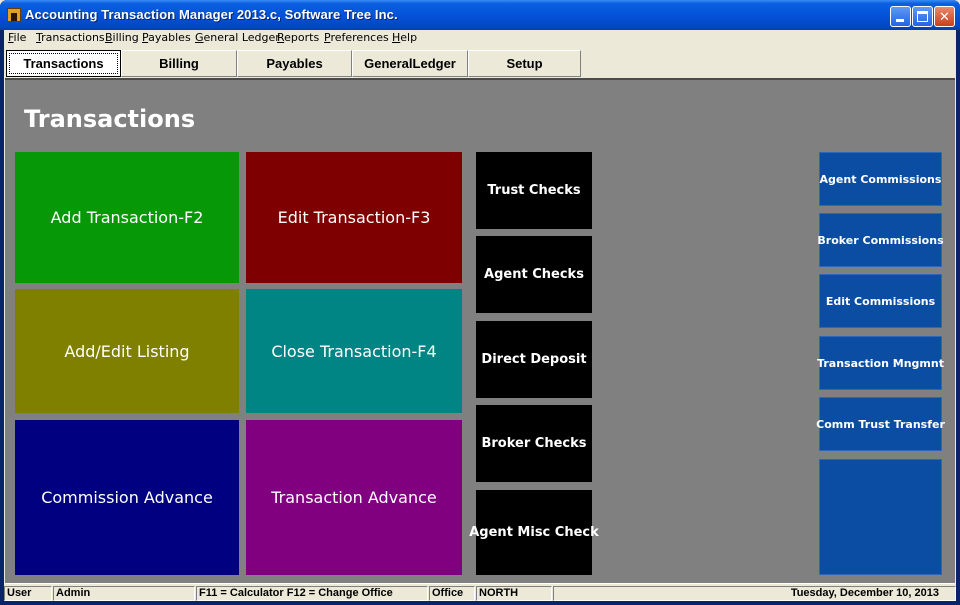  I want to click on edit-transaction-button: Edit Transaction-F3, so click(354, 217).